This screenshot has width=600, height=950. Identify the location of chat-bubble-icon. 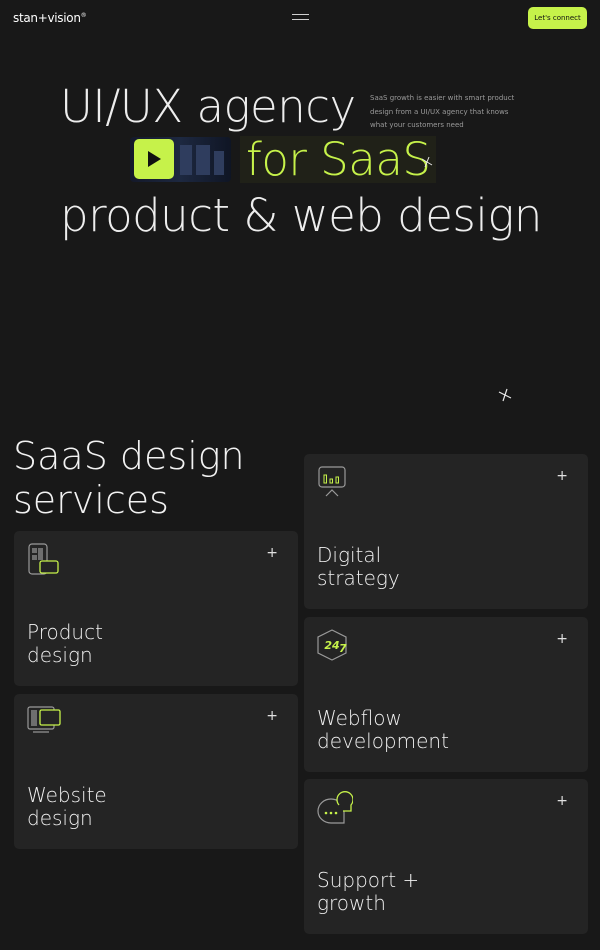
(335, 807).